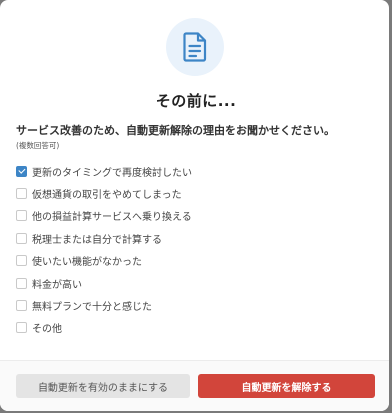 This screenshot has width=392, height=413. What do you see at coordinates (194, 385) in the screenshot?
I see `dialog-footer: 自動更新を有効のままにする 自動更新を解除する` at bounding box center [194, 385].